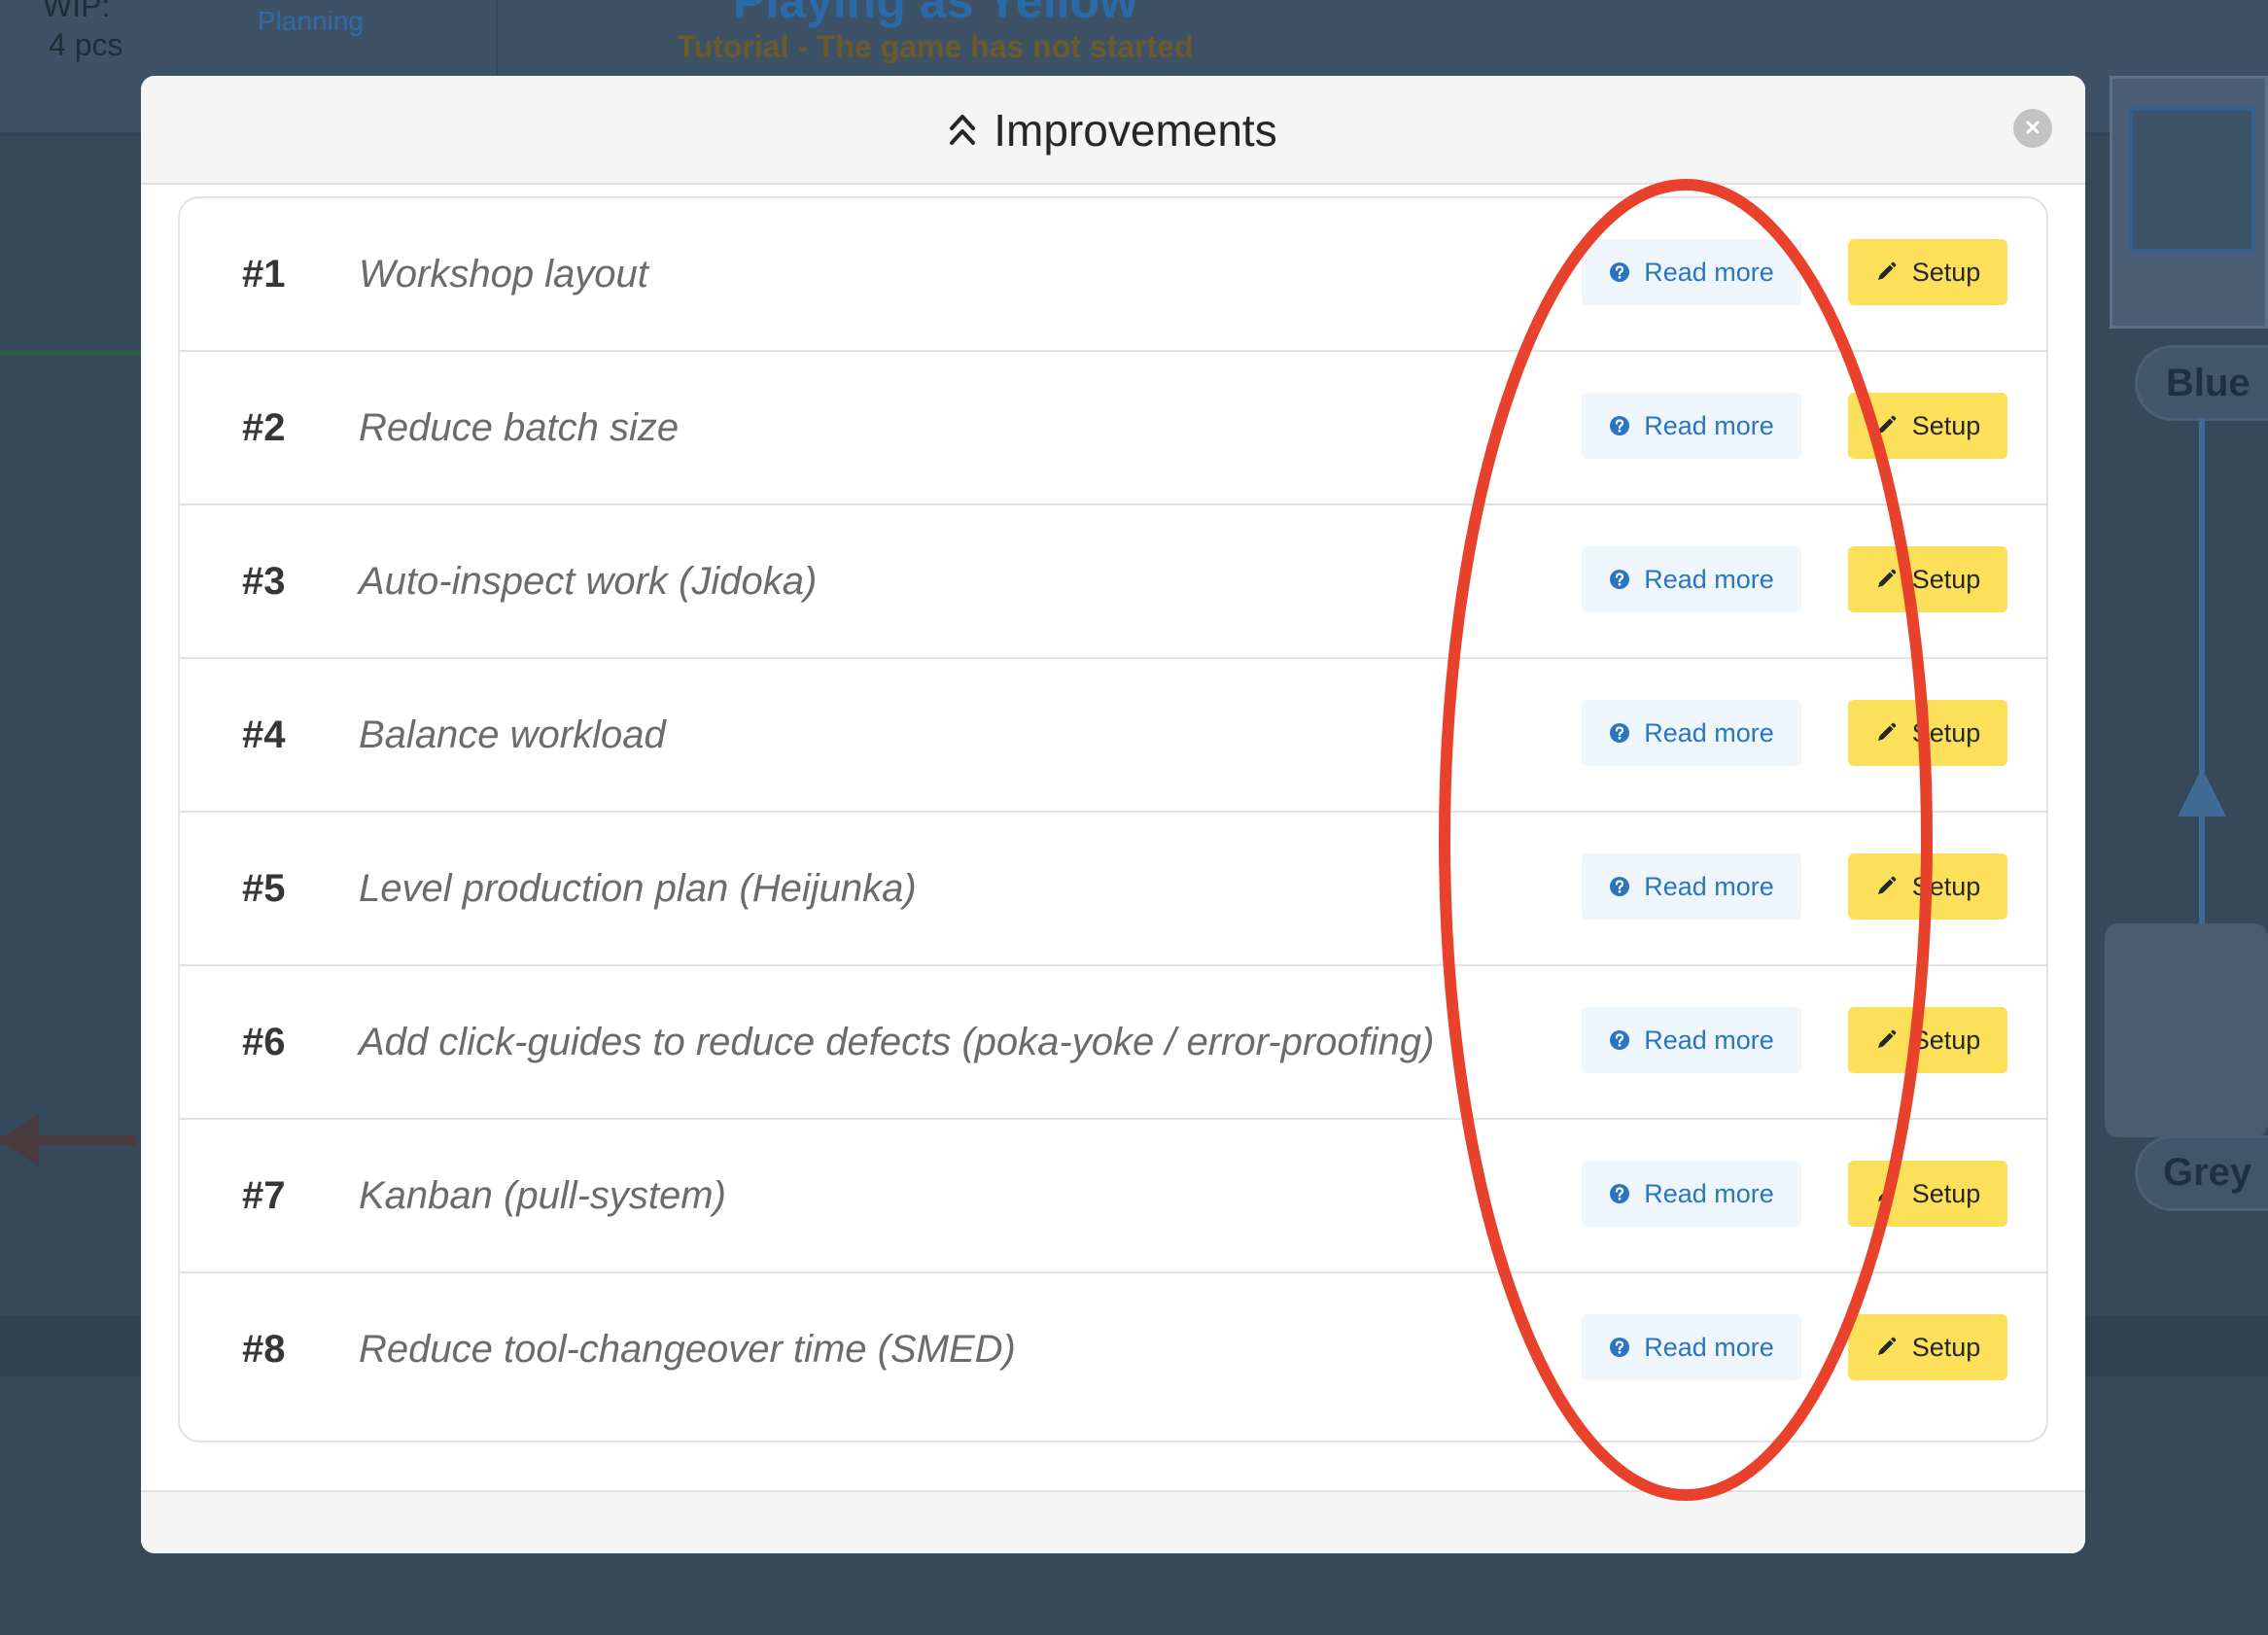 The width and height of the screenshot is (2268, 1635). What do you see at coordinates (1113, 1521) in the screenshot?
I see `modal-footer` at bounding box center [1113, 1521].